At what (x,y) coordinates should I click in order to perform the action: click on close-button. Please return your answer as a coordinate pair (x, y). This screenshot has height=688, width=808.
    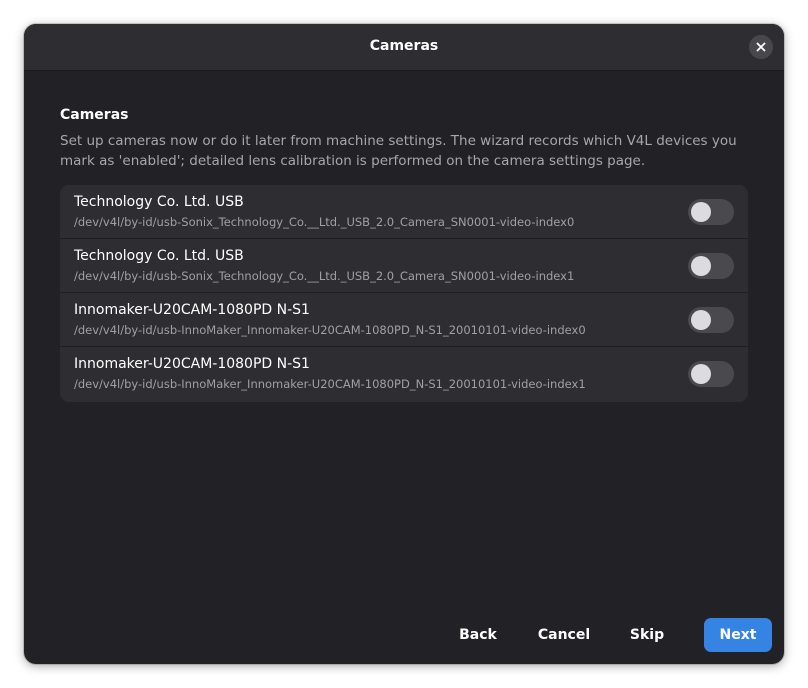
    Looking at the image, I should click on (761, 47).